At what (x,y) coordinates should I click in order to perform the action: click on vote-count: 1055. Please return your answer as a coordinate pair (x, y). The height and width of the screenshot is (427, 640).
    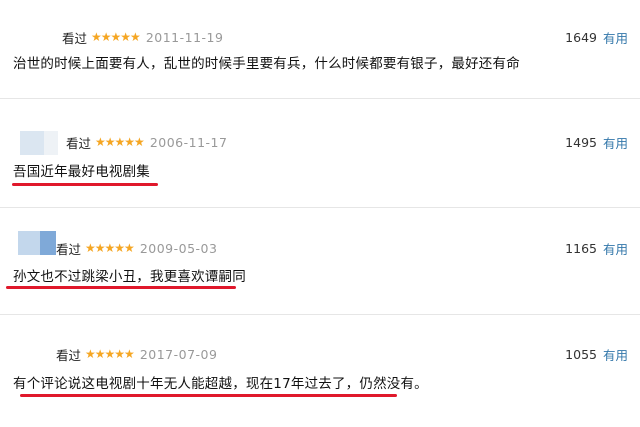
    Looking at the image, I should click on (581, 354).